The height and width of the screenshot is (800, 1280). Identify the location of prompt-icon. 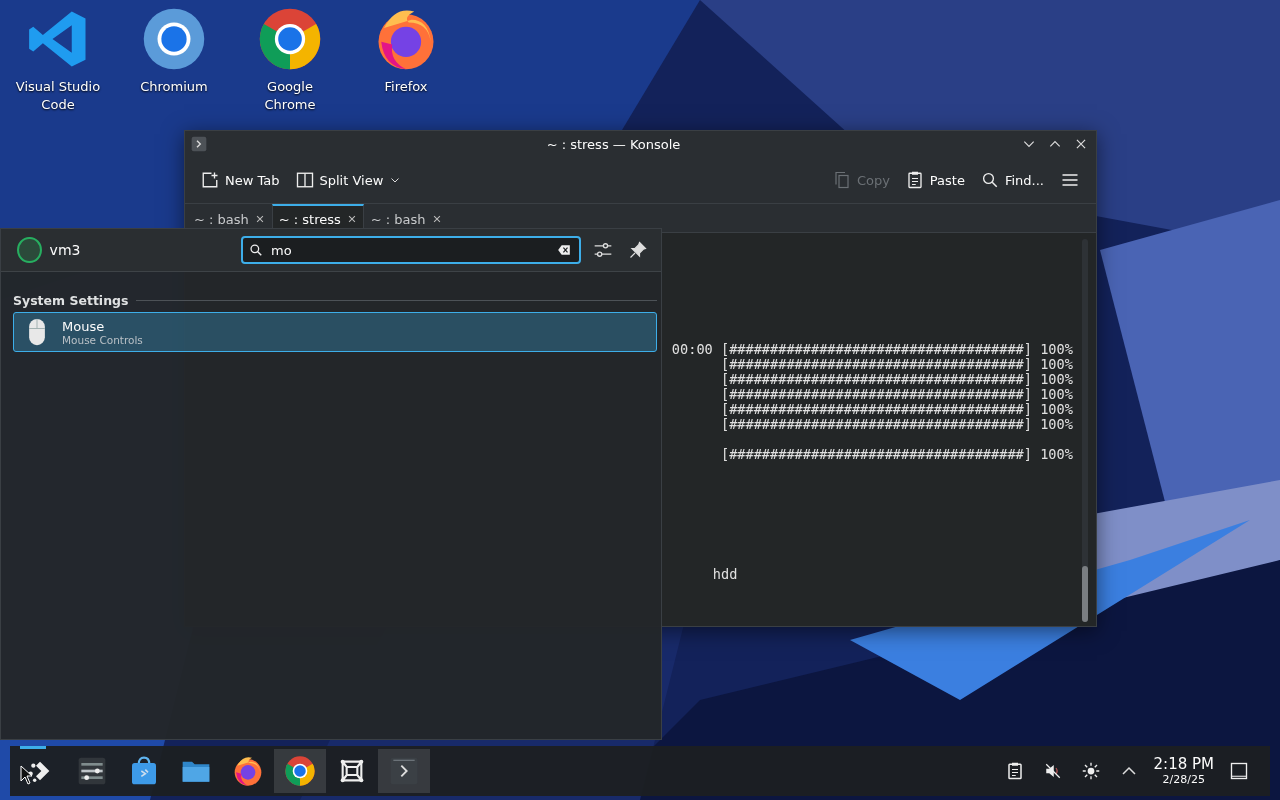
(199, 144).